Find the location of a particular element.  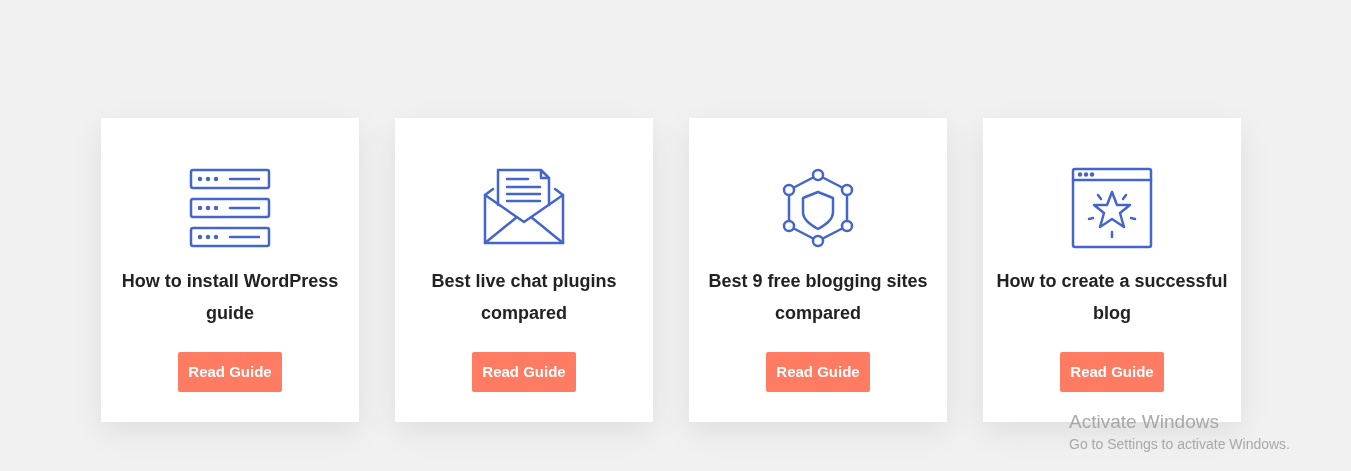

card-title: Best 9 free blogging sites compared is located at coordinates (818, 297).